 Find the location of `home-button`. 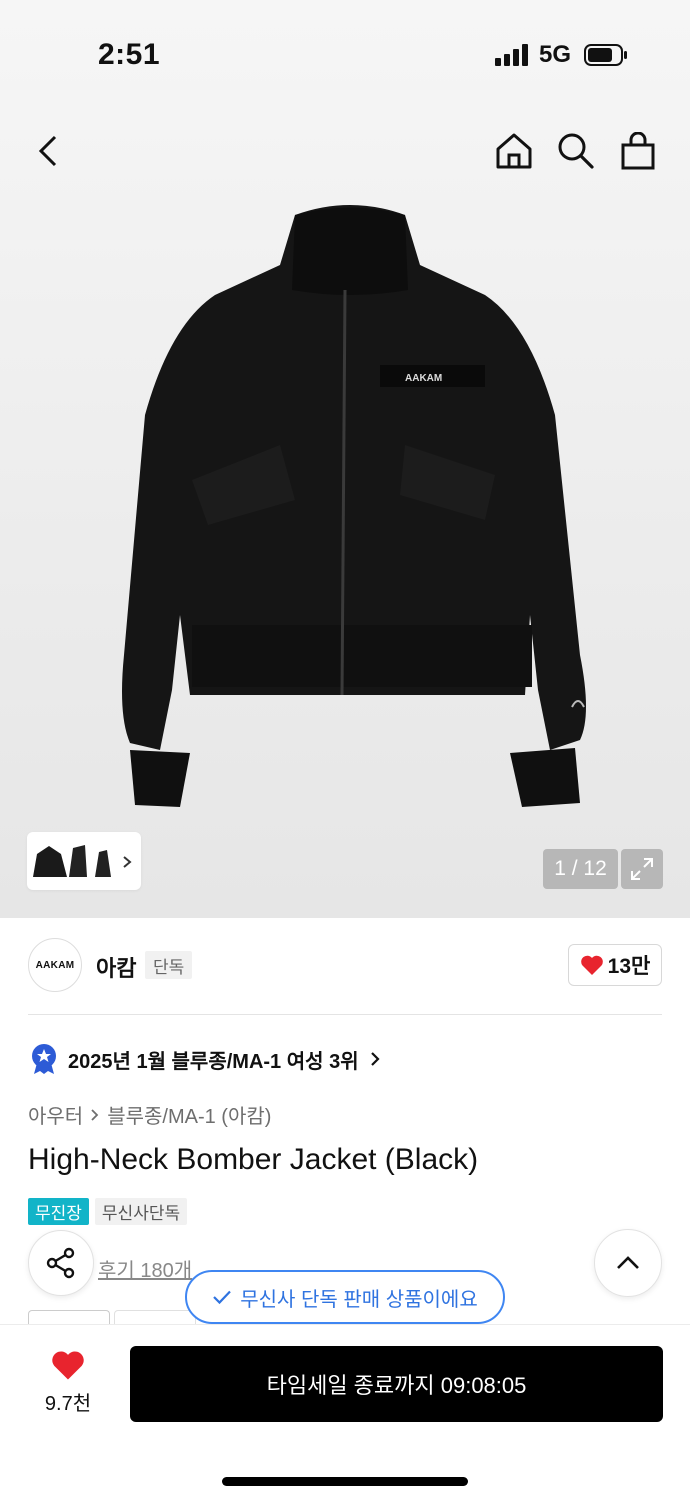

home-button is located at coordinates (514, 151).